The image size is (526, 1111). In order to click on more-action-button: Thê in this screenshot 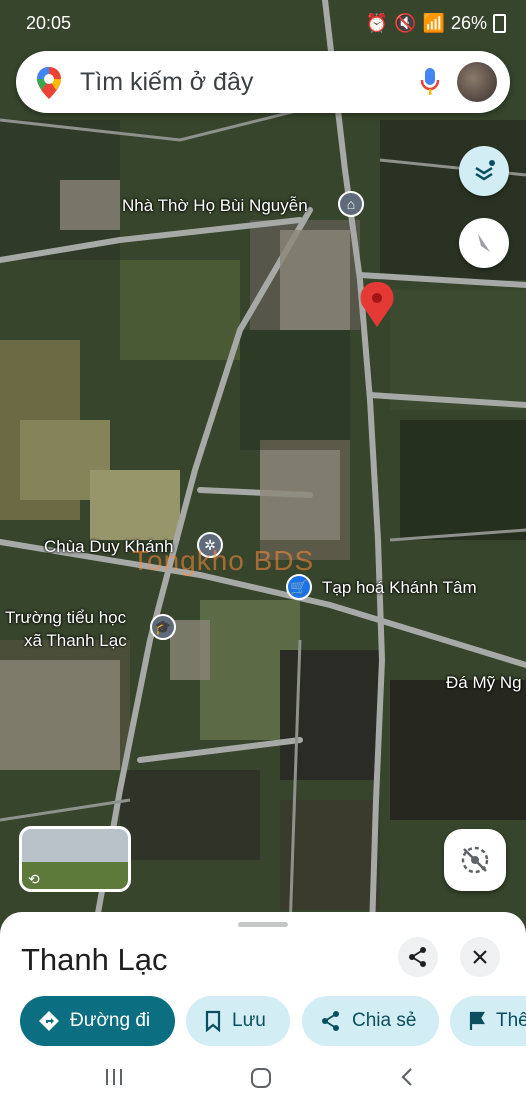, I will do `click(488, 1021)`.